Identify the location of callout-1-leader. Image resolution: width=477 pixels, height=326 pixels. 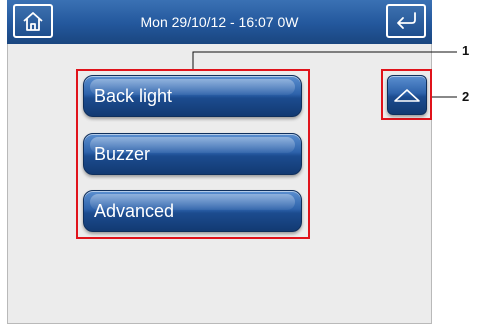
(324, 60).